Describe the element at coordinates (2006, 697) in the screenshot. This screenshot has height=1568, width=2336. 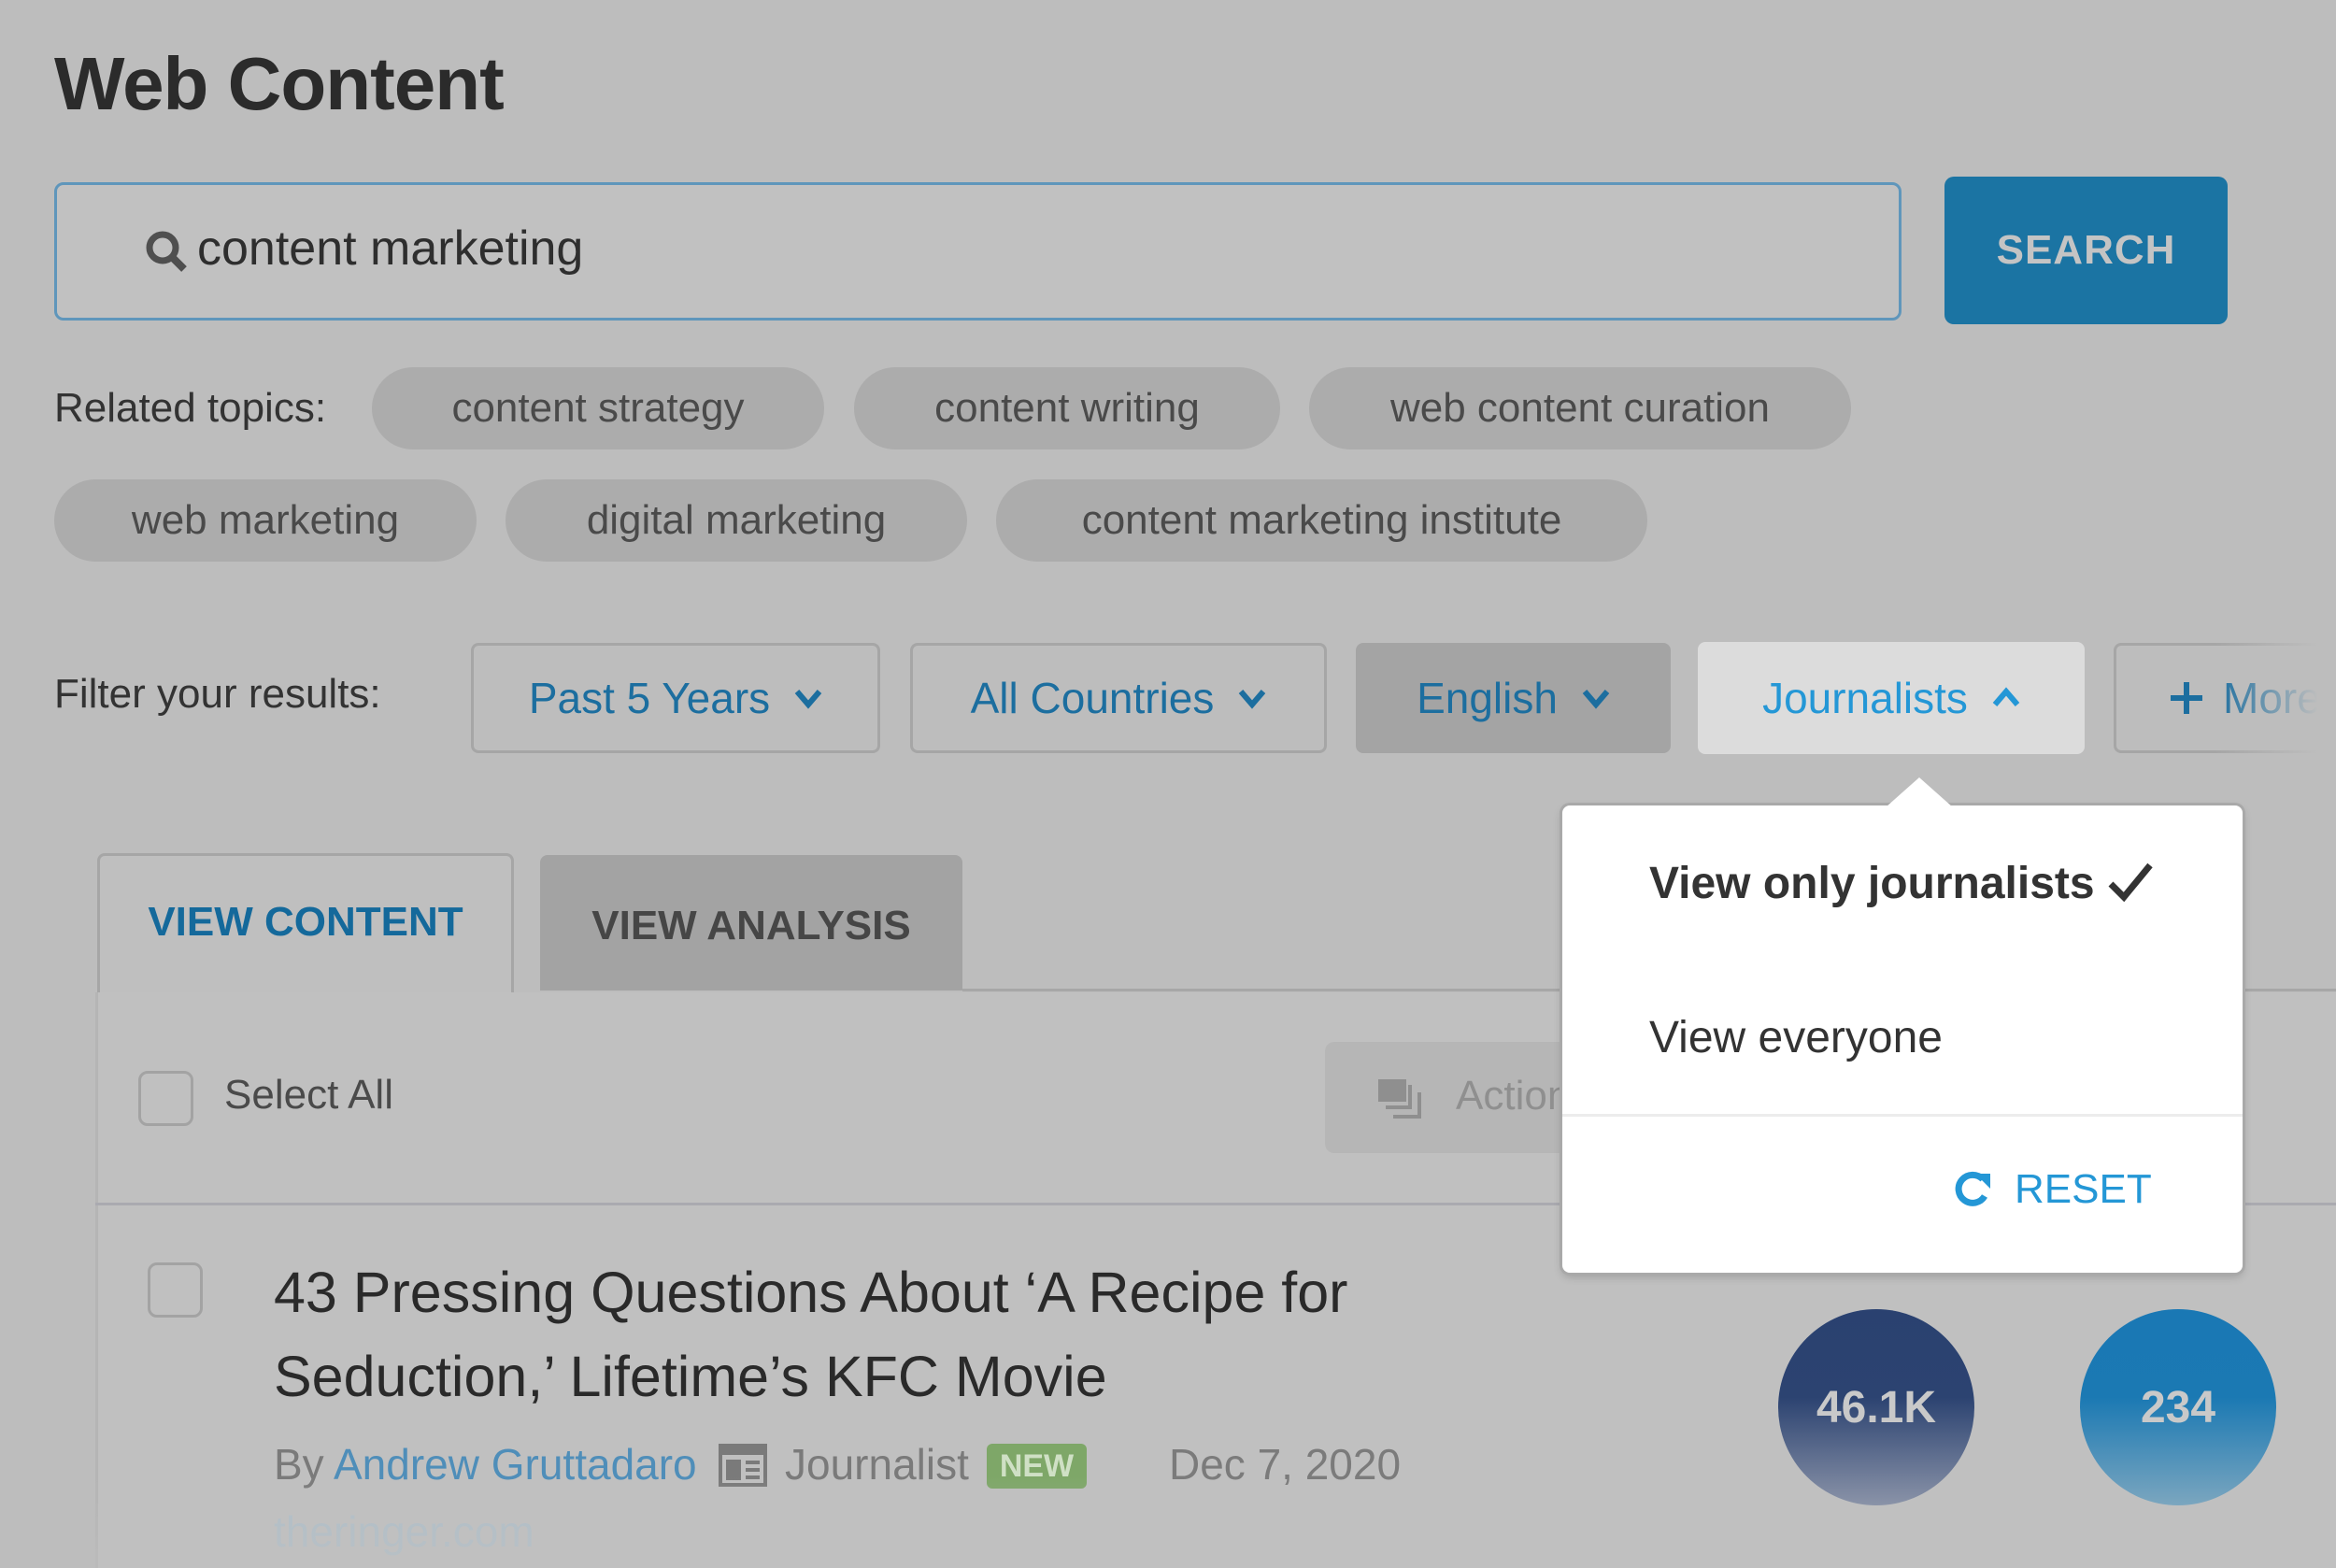
I see `chevron-up-icon` at that location.